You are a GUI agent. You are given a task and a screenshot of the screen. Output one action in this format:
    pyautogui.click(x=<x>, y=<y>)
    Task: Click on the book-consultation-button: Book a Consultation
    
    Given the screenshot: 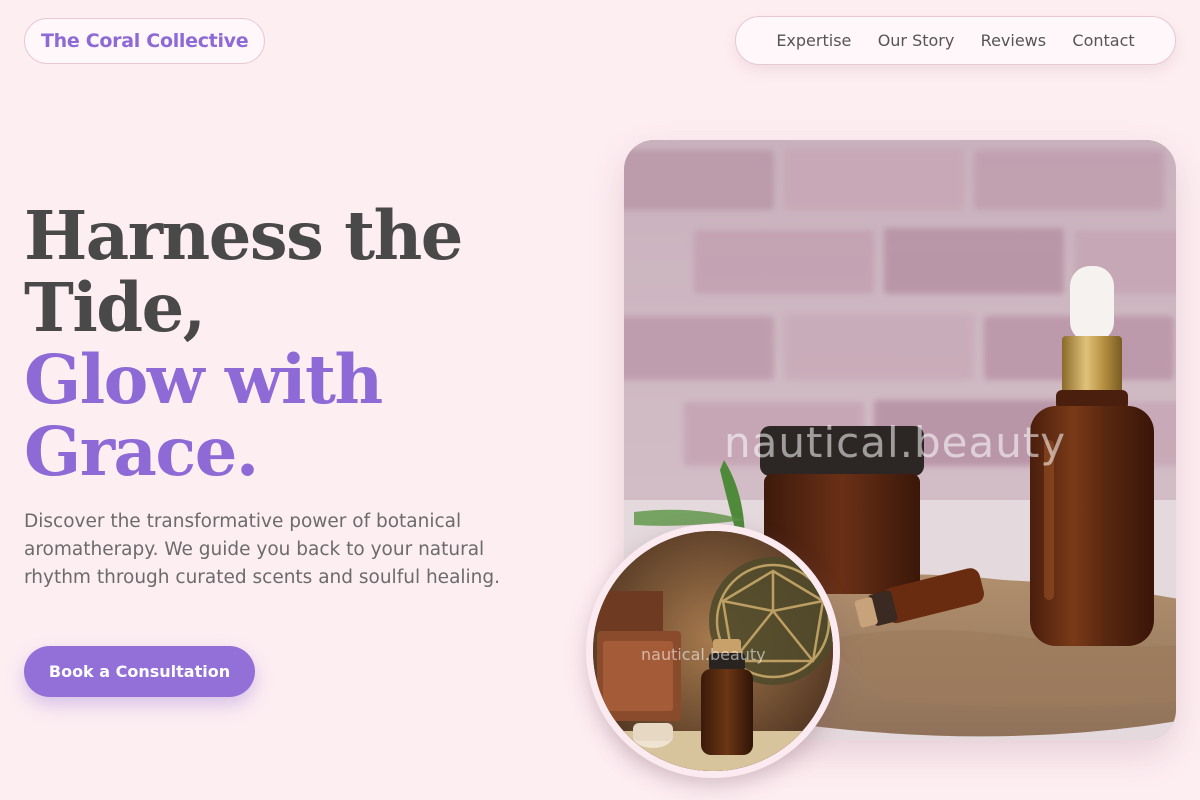 What is the action you would take?
    pyautogui.click(x=139, y=671)
    